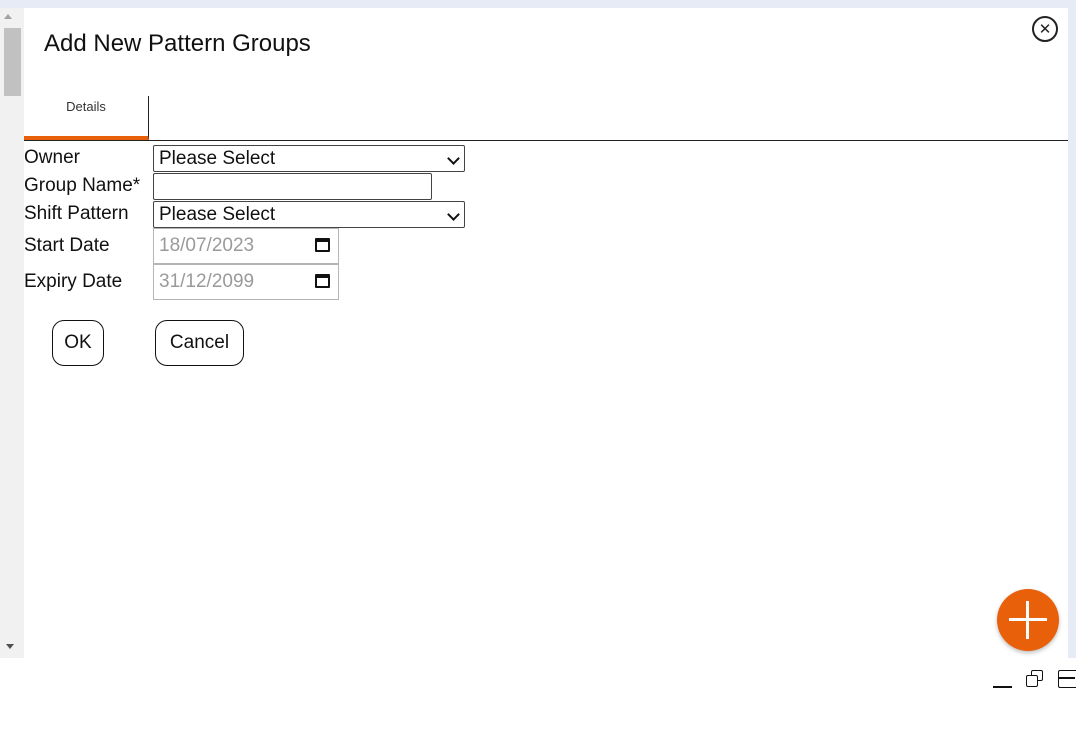 Image resolution: width=1076 pixels, height=746 pixels. I want to click on tab-details: Details, so click(86, 118).